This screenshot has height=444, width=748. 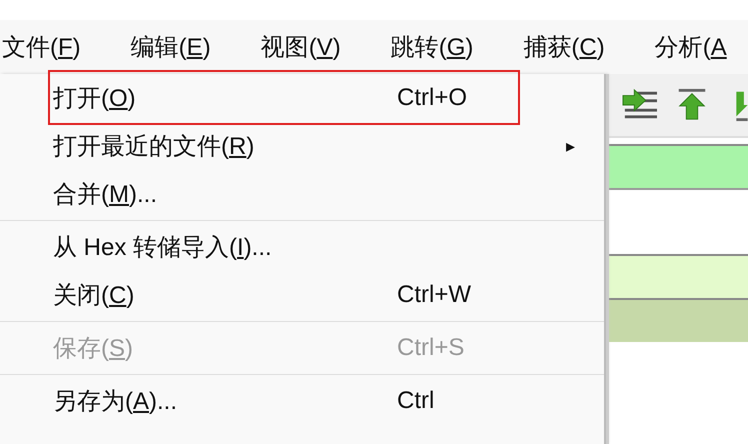 What do you see at coordinates (432, 47) in the screenshot?
I see `menu-bar-item: 跳转(G)` at bounding box center [432, 47].